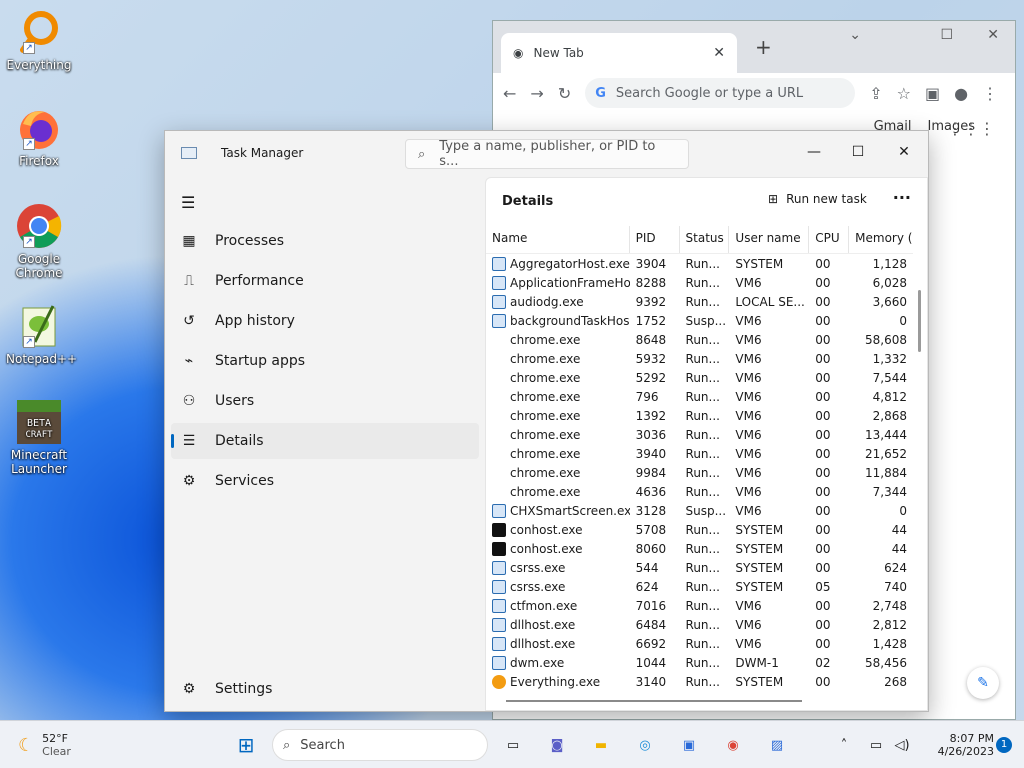  I want to click on table-row: audiodg.exe 9392 Run... LOCAL SE... 00 3,660, so click(699, 301).